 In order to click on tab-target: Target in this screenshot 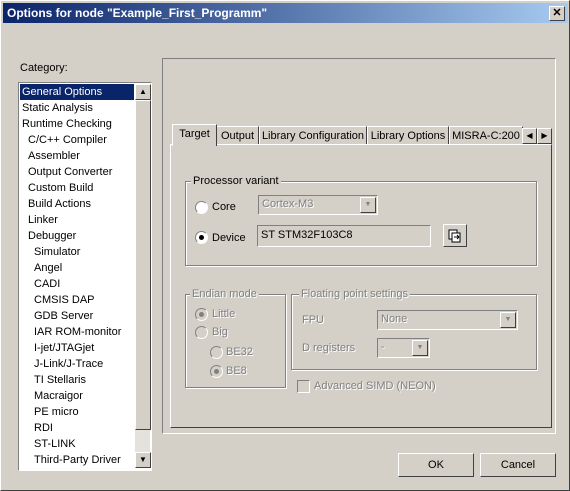, I will do `click(194, 135)`.